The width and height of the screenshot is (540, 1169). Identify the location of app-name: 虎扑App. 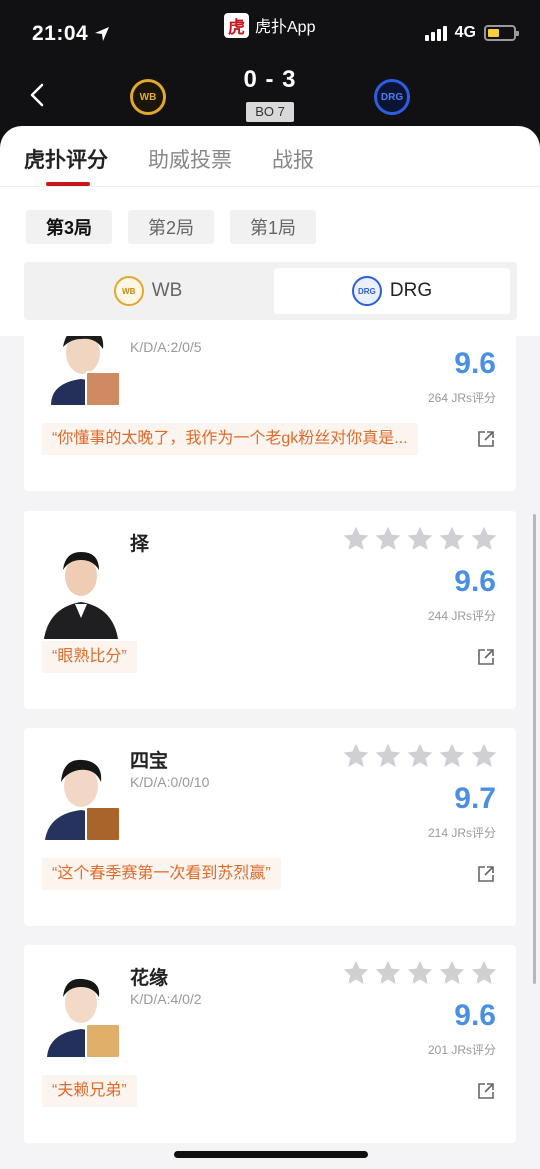
(285, 27).